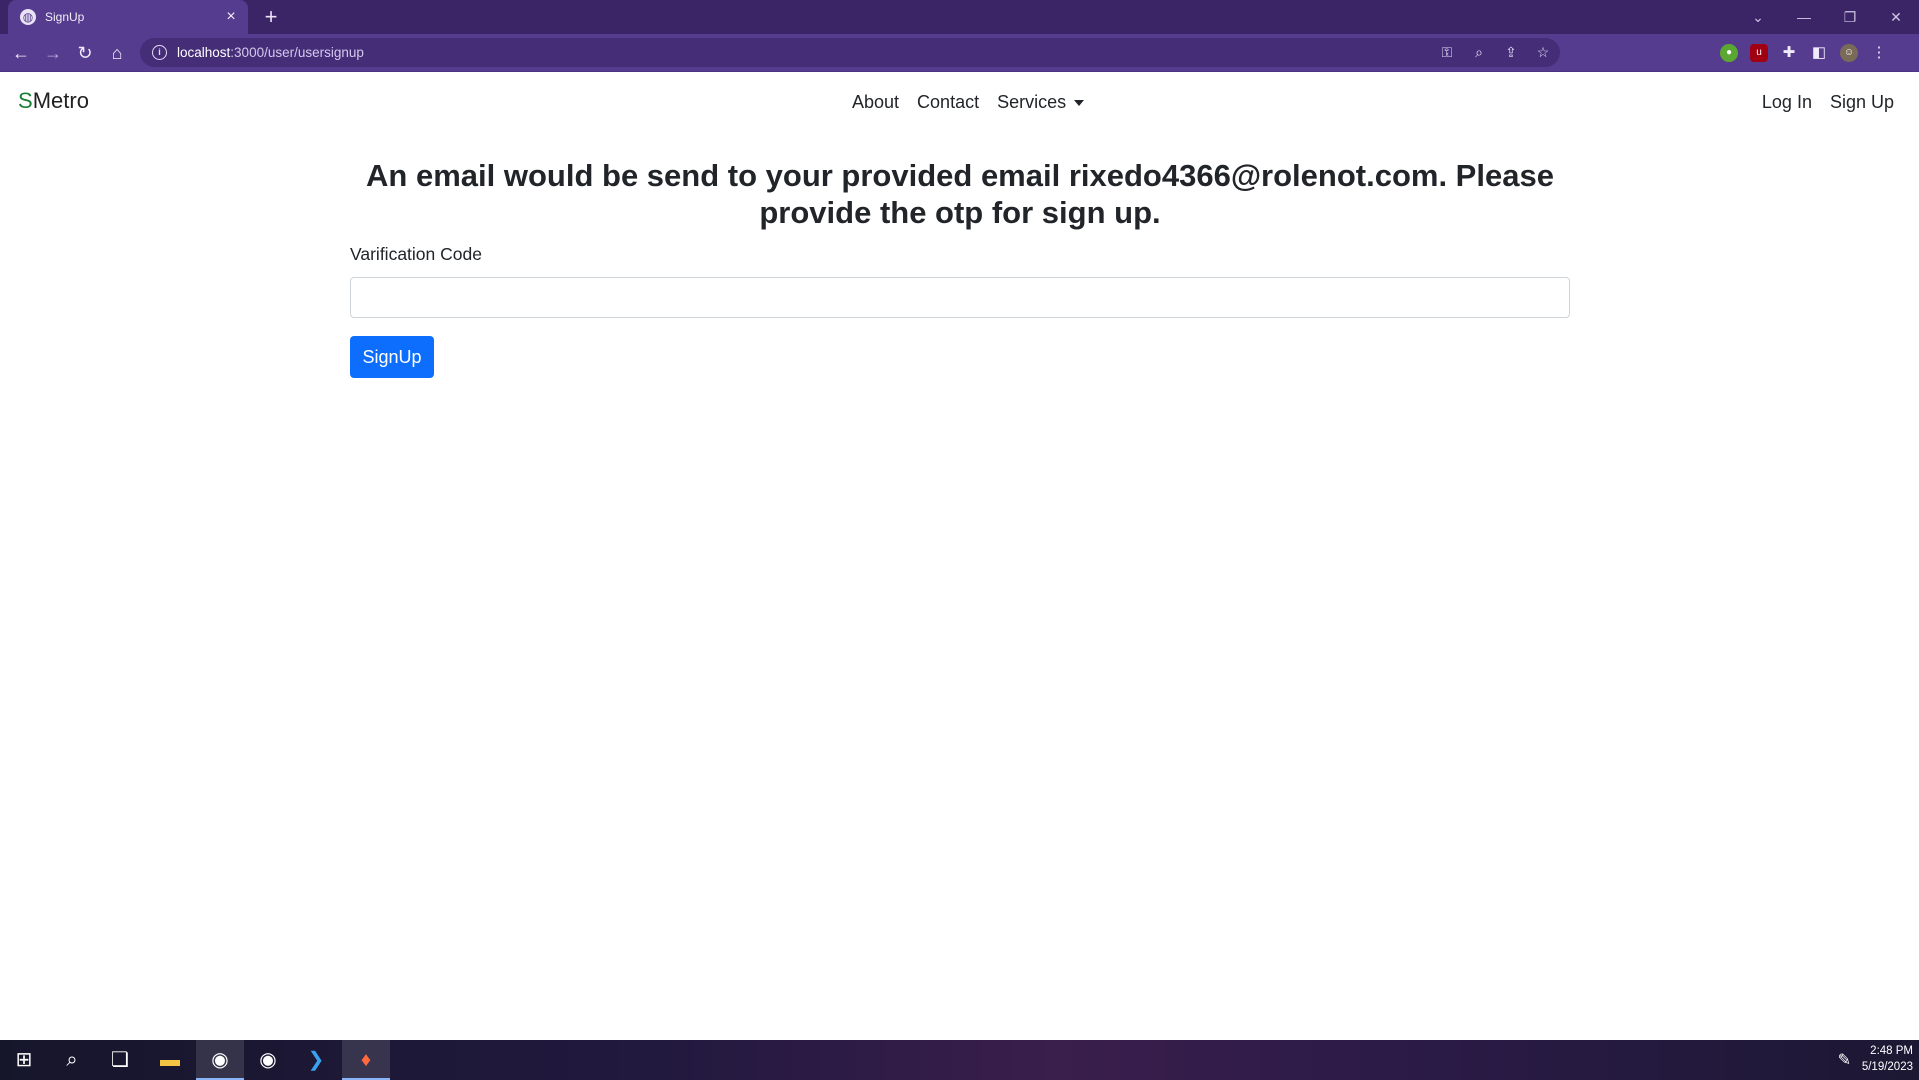  I want to click on vscode-icon: ❯, so click(316, 1060).